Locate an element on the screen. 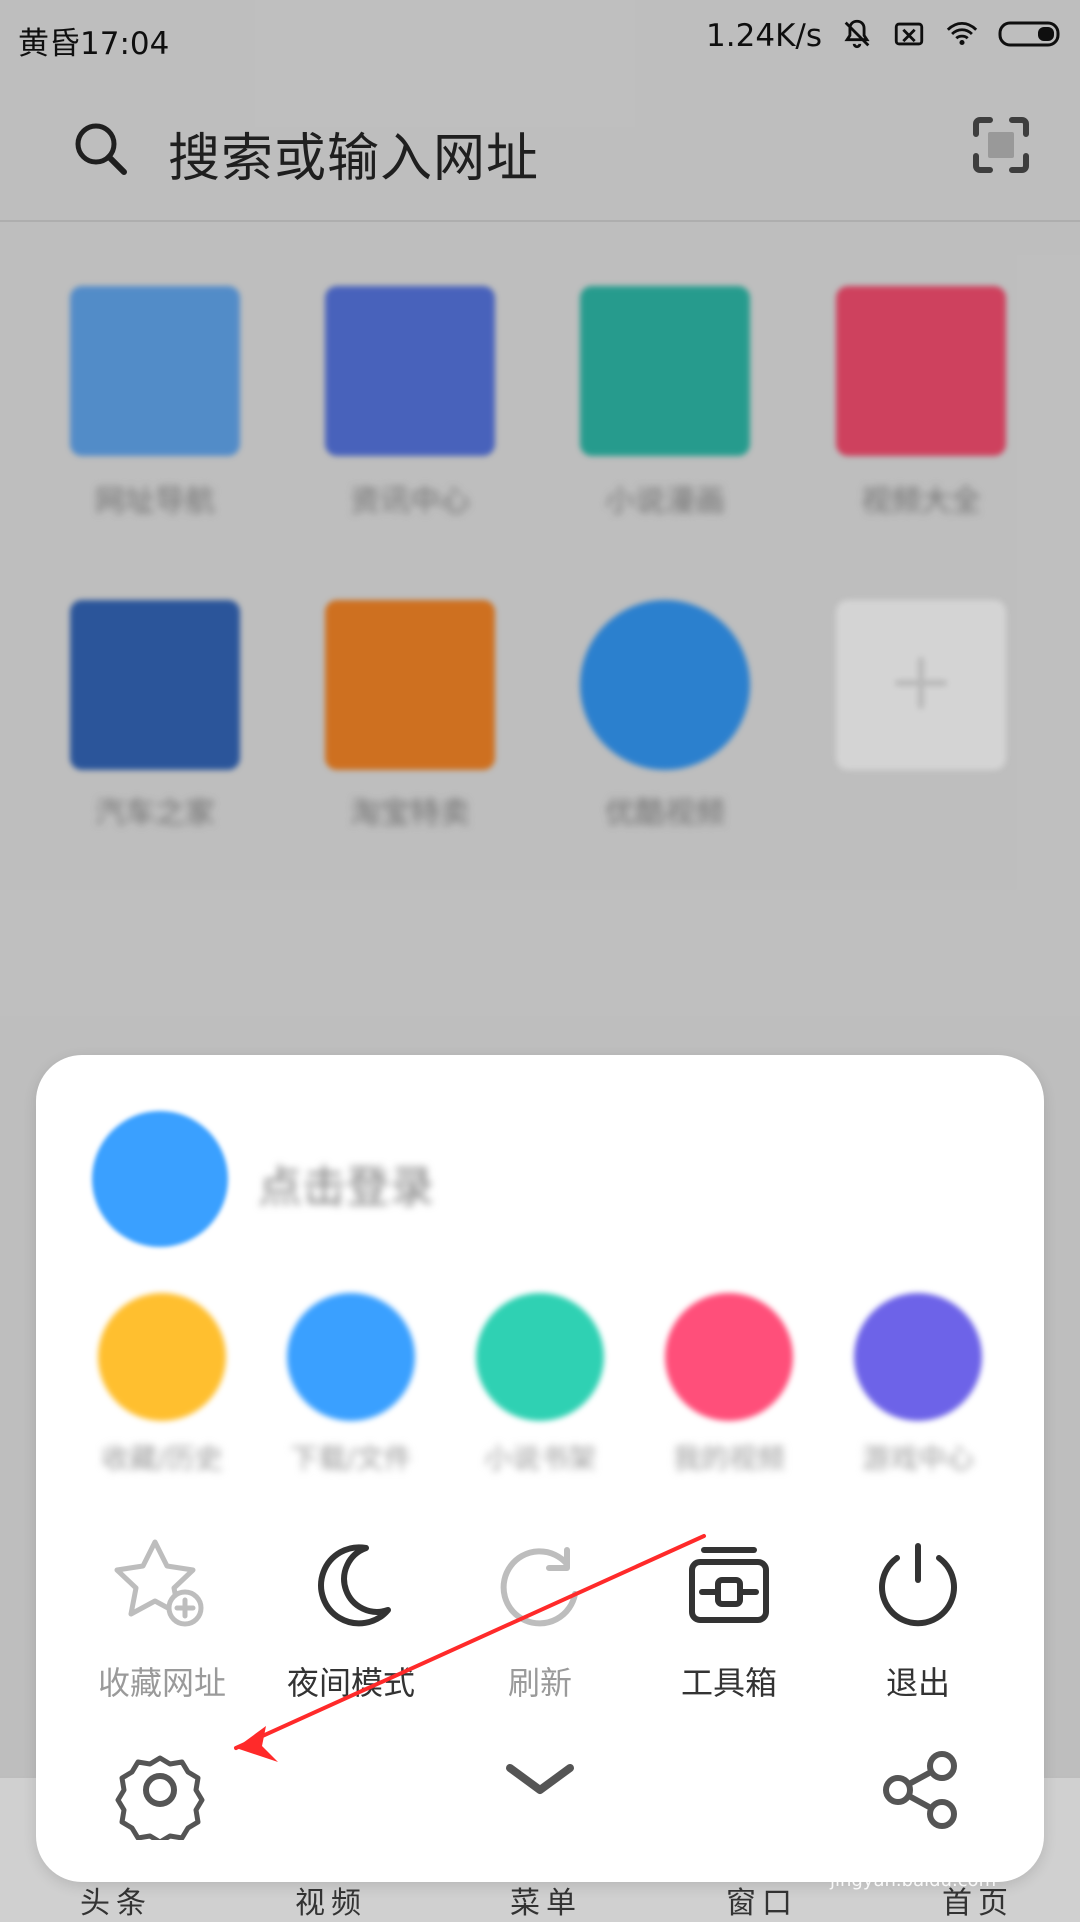 Image resolution: width=1080 pixels, height=1922 pixels. login-prompt: 点击登录 is located at coordinates (346, 1183).